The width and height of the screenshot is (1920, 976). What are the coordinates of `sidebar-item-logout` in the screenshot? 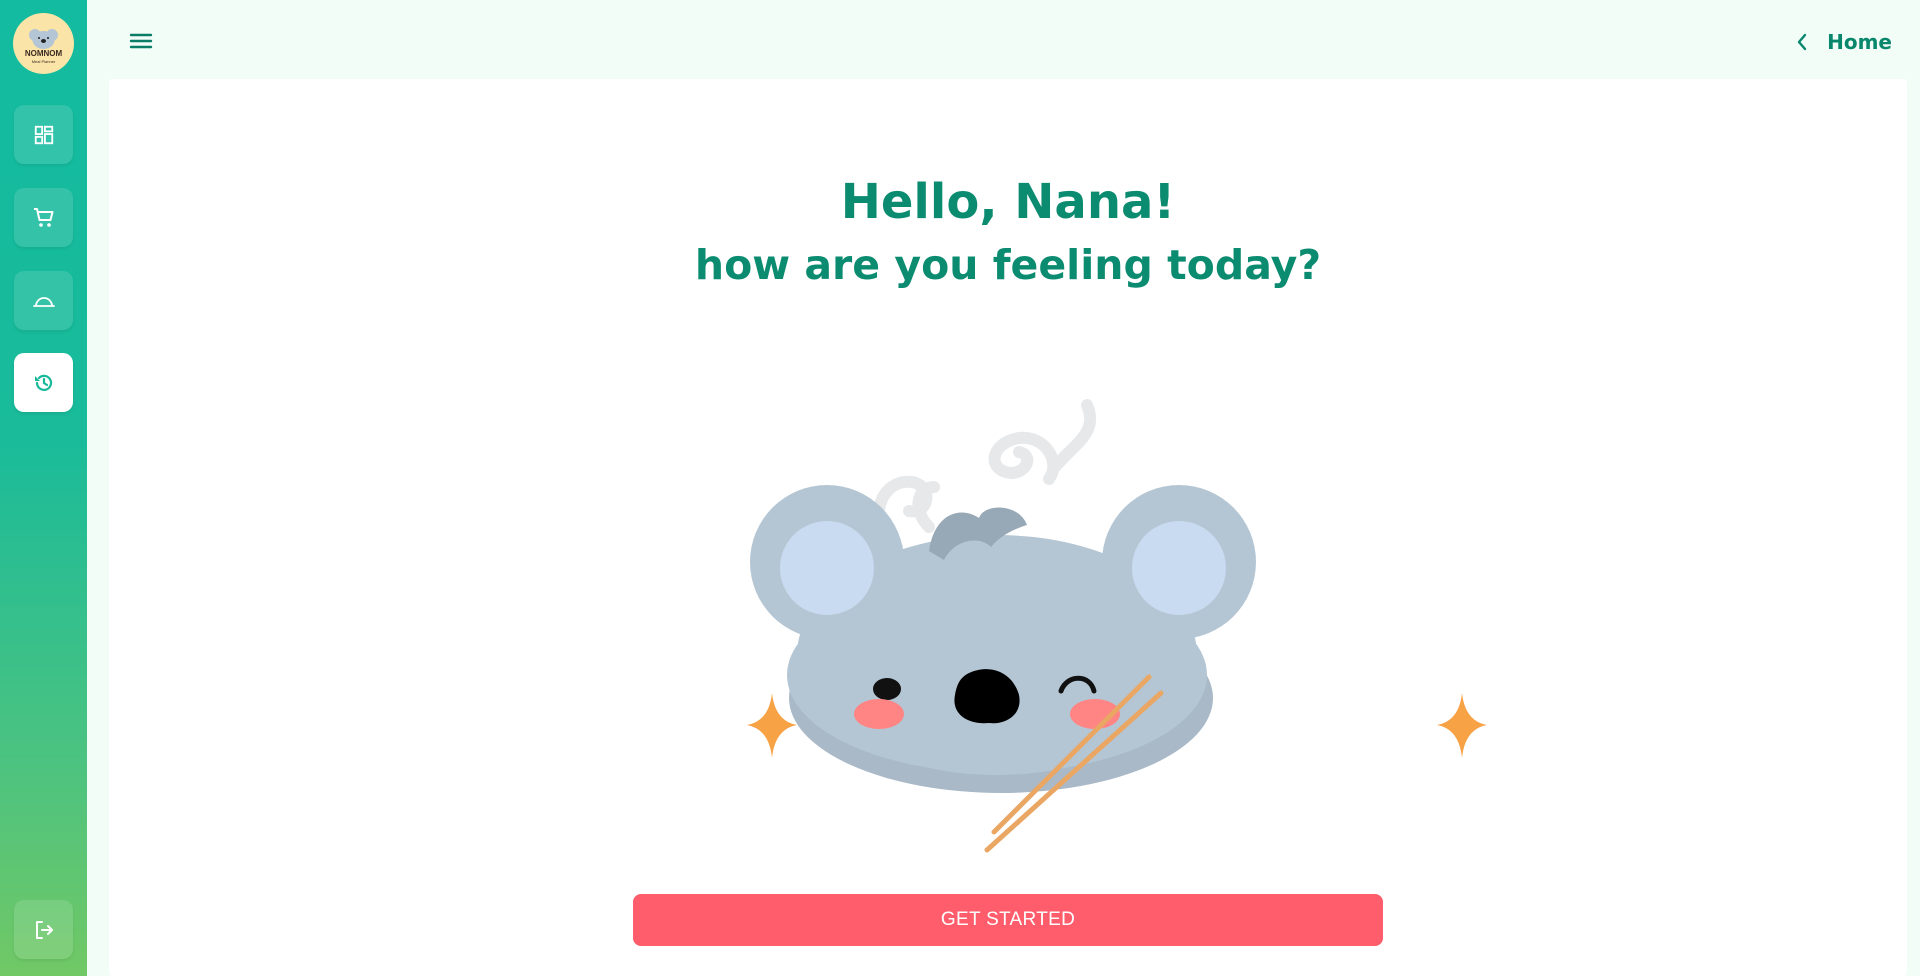 It's located at (43, 929).